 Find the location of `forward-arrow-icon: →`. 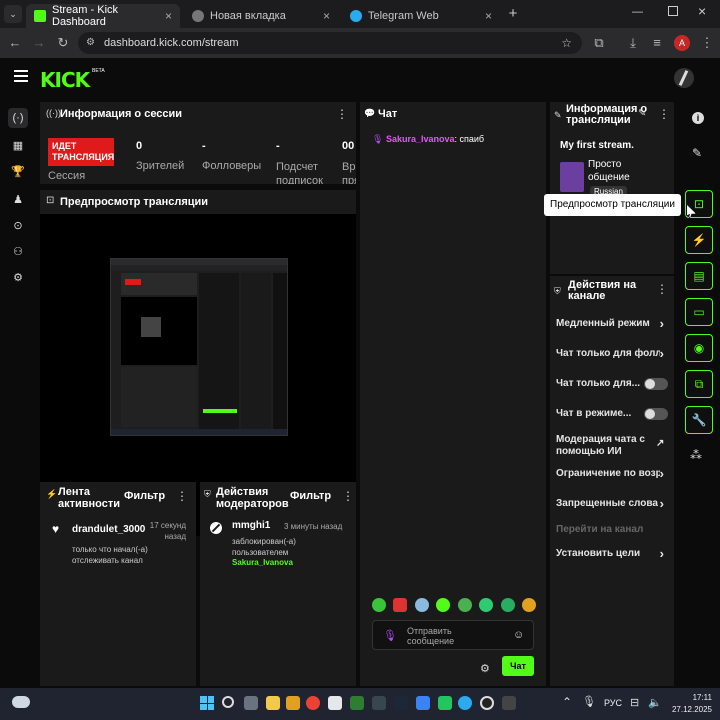

forward-arrow-icon: → is located at coordinates (39, 43).